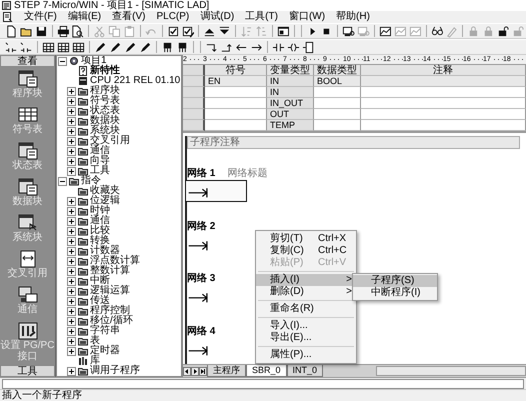 The height and width of the screenshot is (401, 526). What do you see at coordinates (11, 31) in the screenshot?
I see `page-icon` at bounding box center [11, 31].